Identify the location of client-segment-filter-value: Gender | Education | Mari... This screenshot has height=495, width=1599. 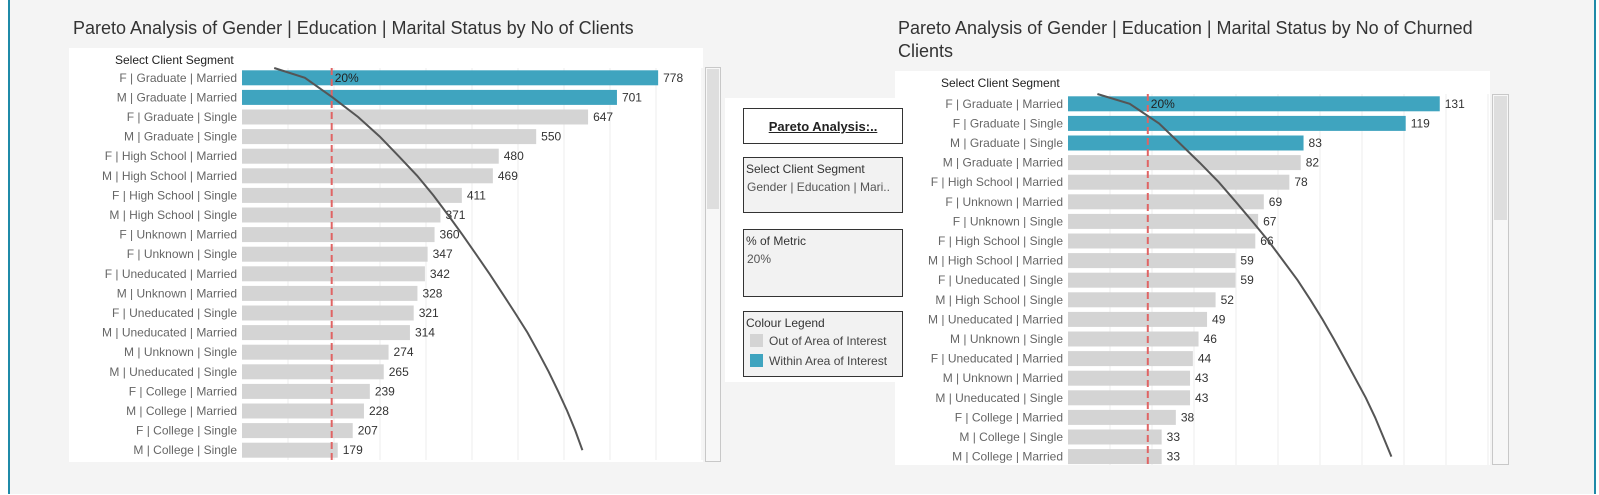
(822, 187).